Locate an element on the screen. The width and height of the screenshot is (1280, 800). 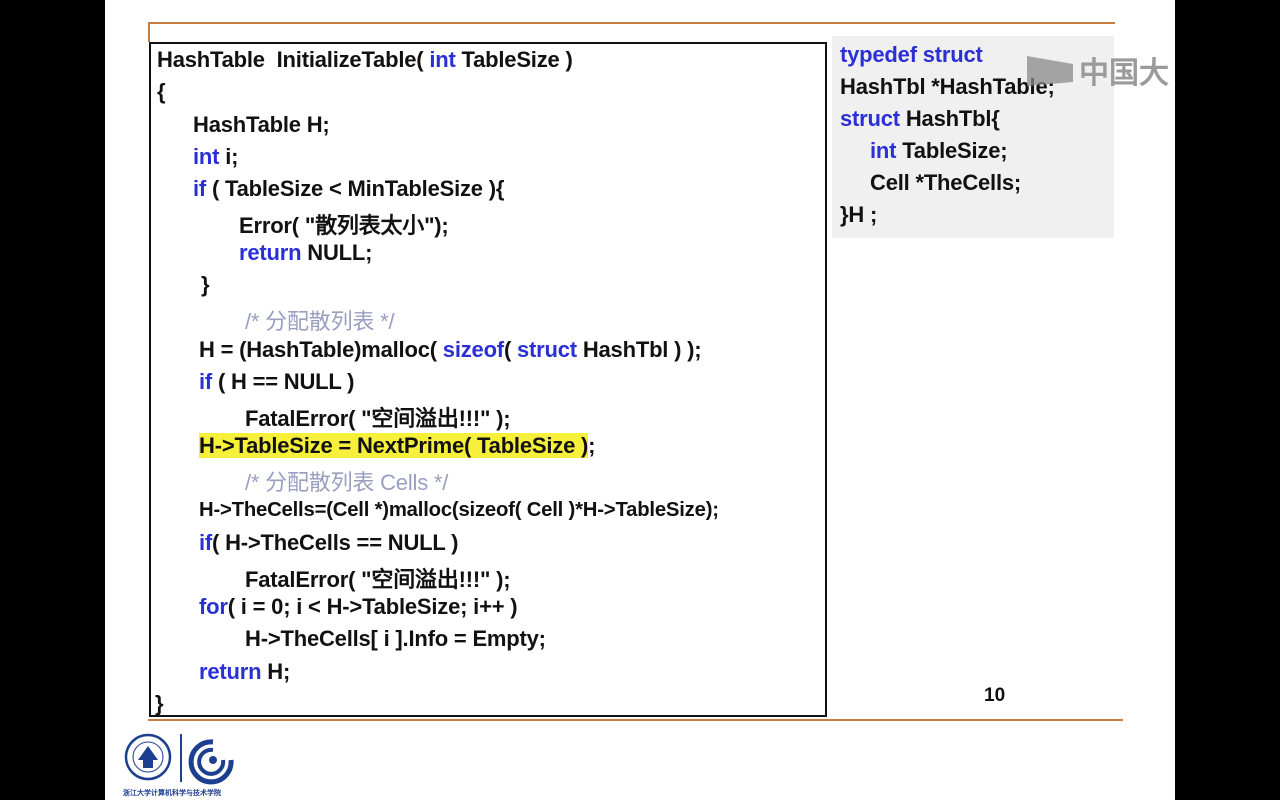
code-text: { is located at coordinates (161, 91).